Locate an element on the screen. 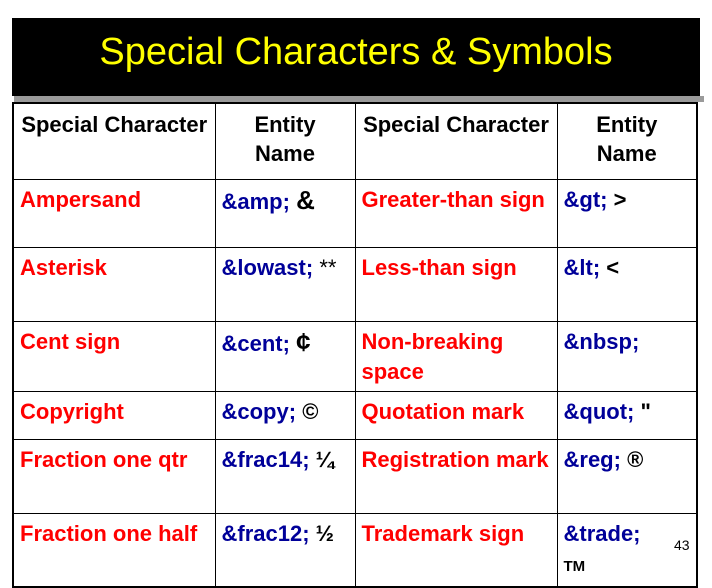 The image size is (712, 588). character-name: Asterisk is located at coordinates (114, 284).